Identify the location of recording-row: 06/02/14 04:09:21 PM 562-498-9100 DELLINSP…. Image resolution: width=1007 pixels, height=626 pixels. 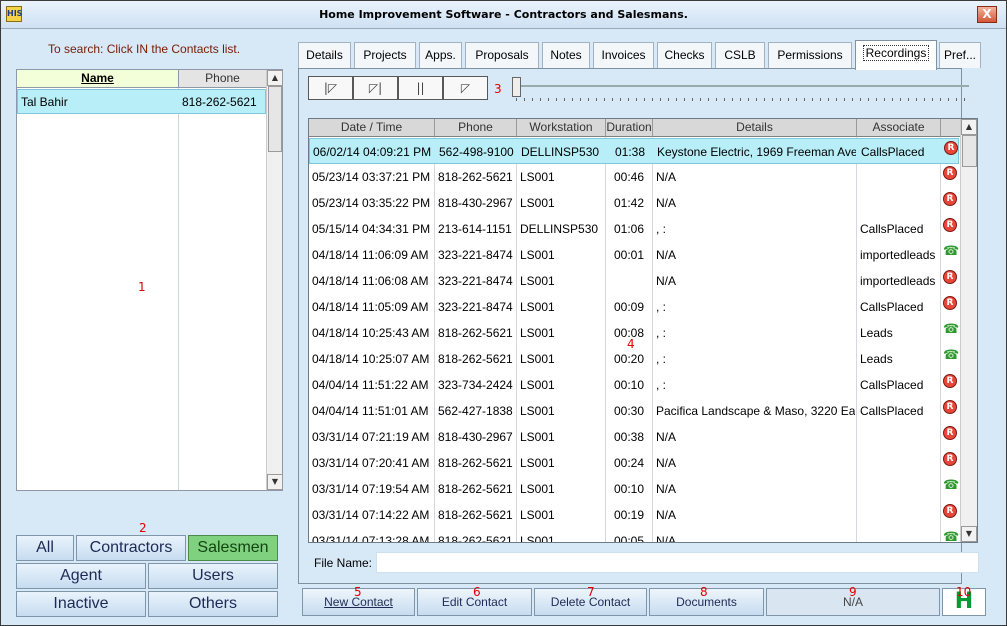
(634, 151).